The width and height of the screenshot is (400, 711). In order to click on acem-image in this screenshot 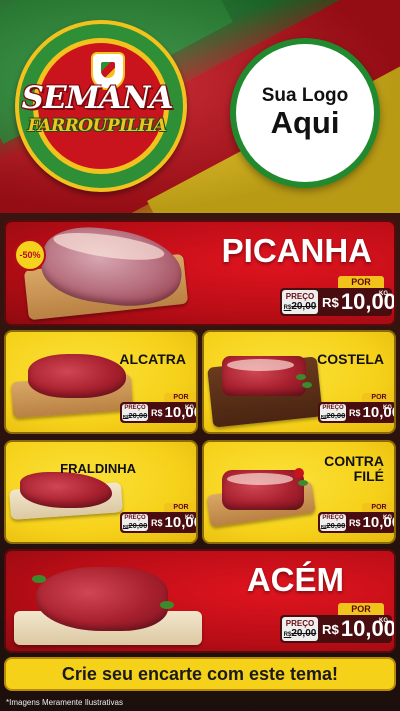, I will do `click(102, 599)`.